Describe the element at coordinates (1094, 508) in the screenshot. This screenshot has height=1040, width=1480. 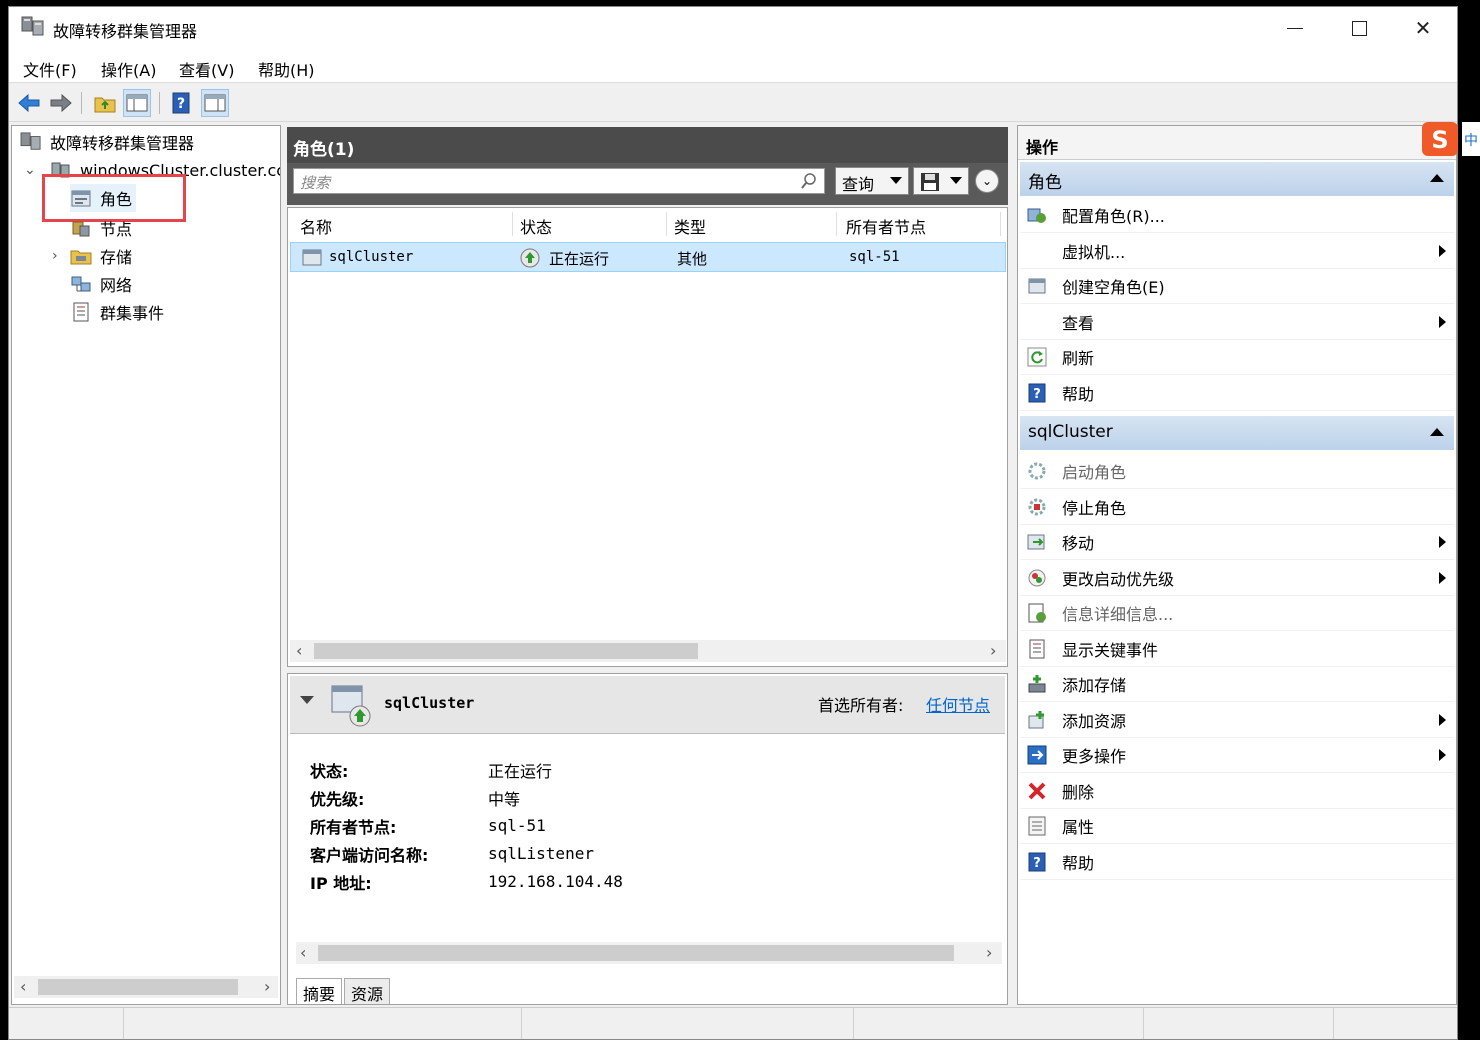
I see `action-item-label: 停止角色` at that location.